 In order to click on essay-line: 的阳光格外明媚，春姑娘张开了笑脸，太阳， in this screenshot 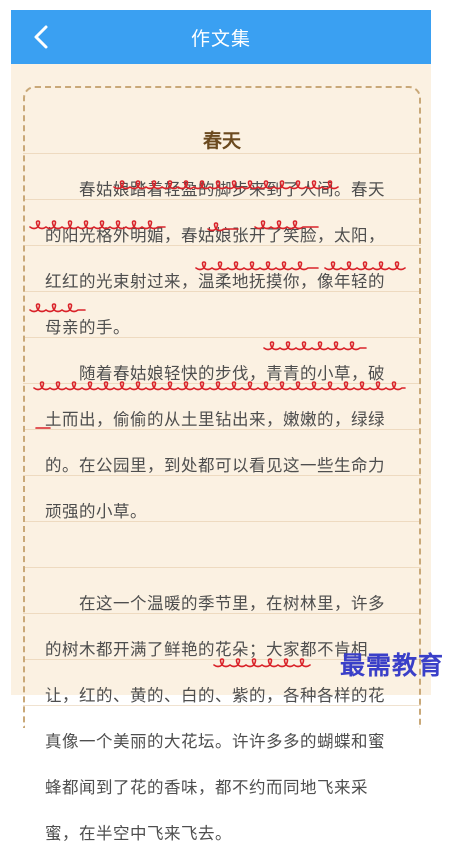, I will do `click(215, 236)`.